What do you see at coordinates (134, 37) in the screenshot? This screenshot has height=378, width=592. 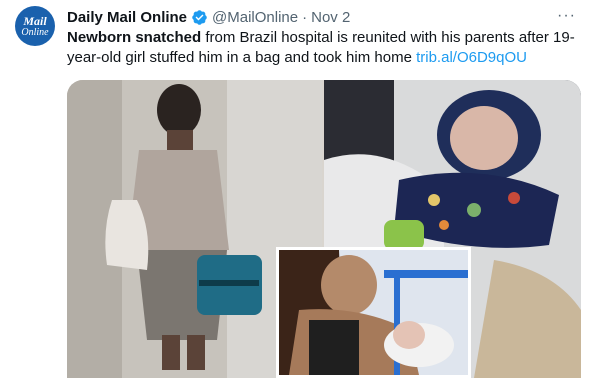 I see `tweet-bold-text: Newborn snatched` at bounding box center [134, 37].